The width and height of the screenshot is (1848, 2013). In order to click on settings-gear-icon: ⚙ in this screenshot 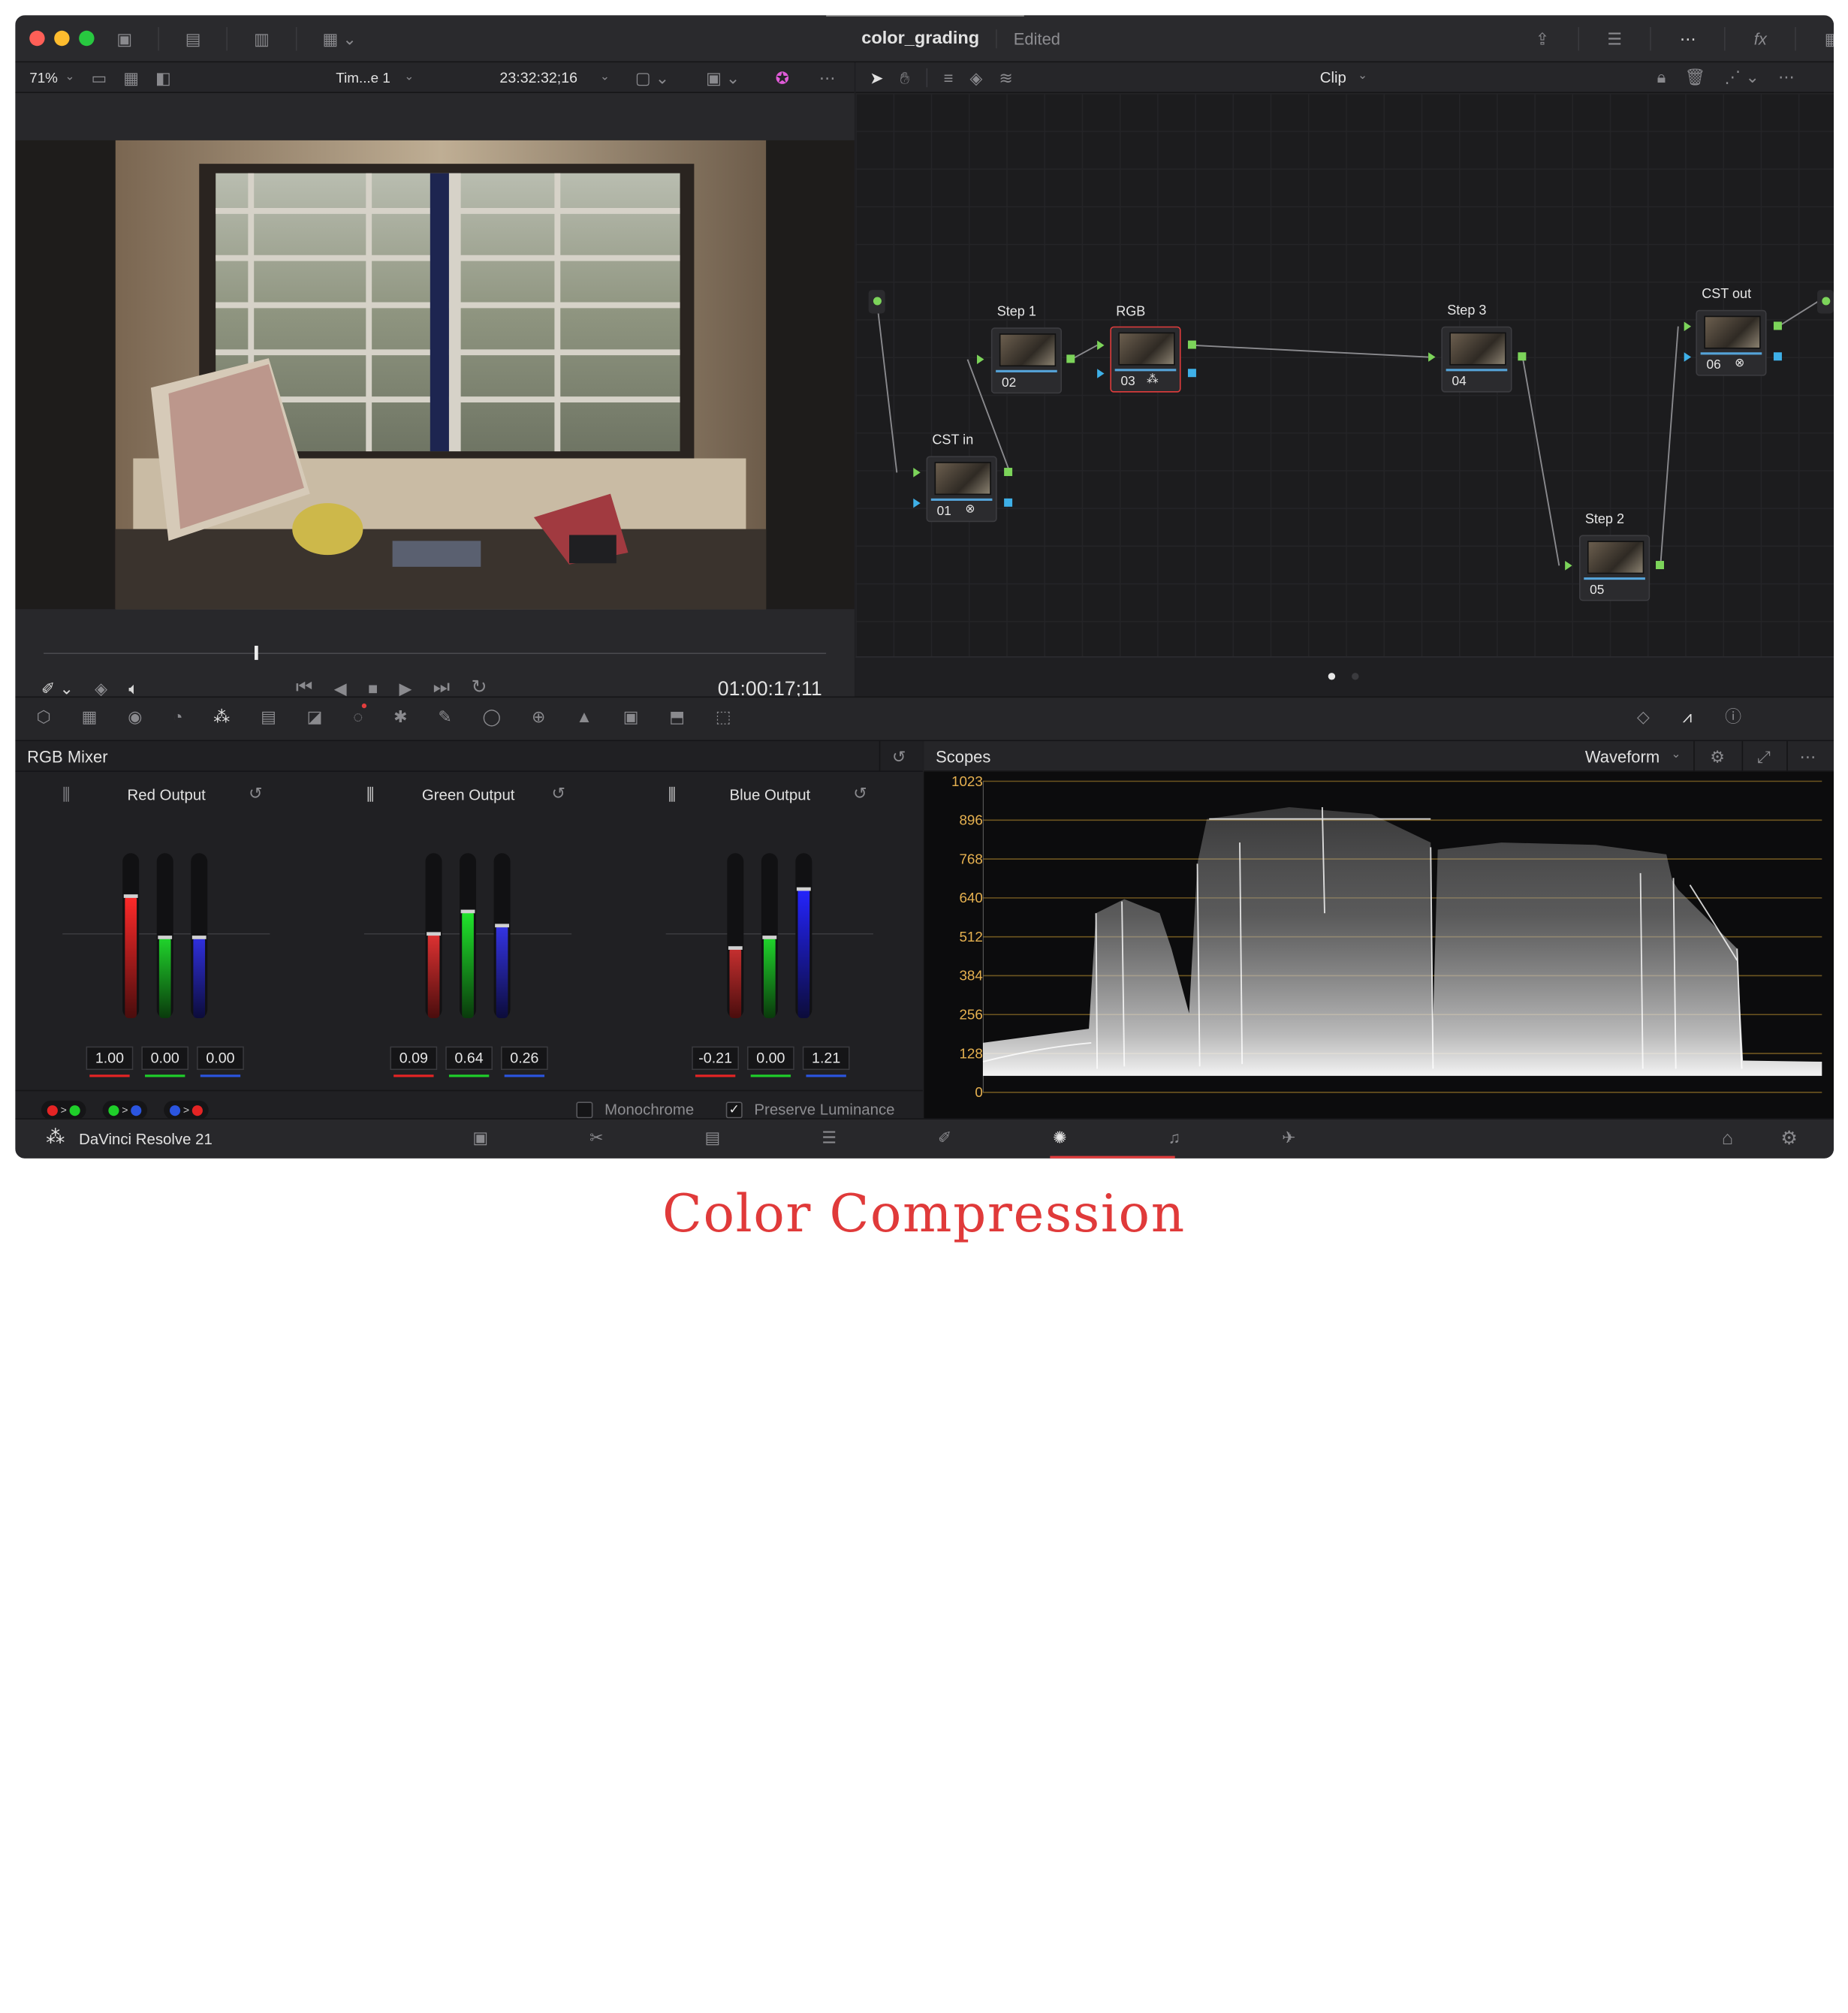, I will do `click(1789, 1139)`.